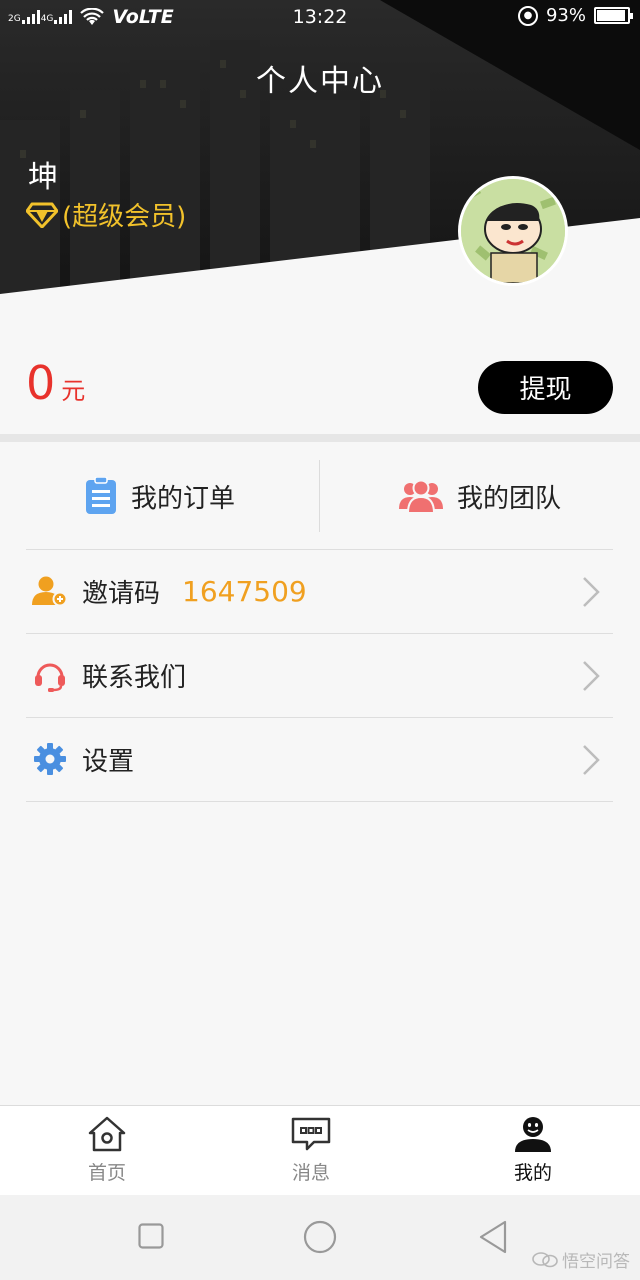  Describe the element at coordinates (108, 761) in the screenshot. I see `settings-label: 设置` at that location.